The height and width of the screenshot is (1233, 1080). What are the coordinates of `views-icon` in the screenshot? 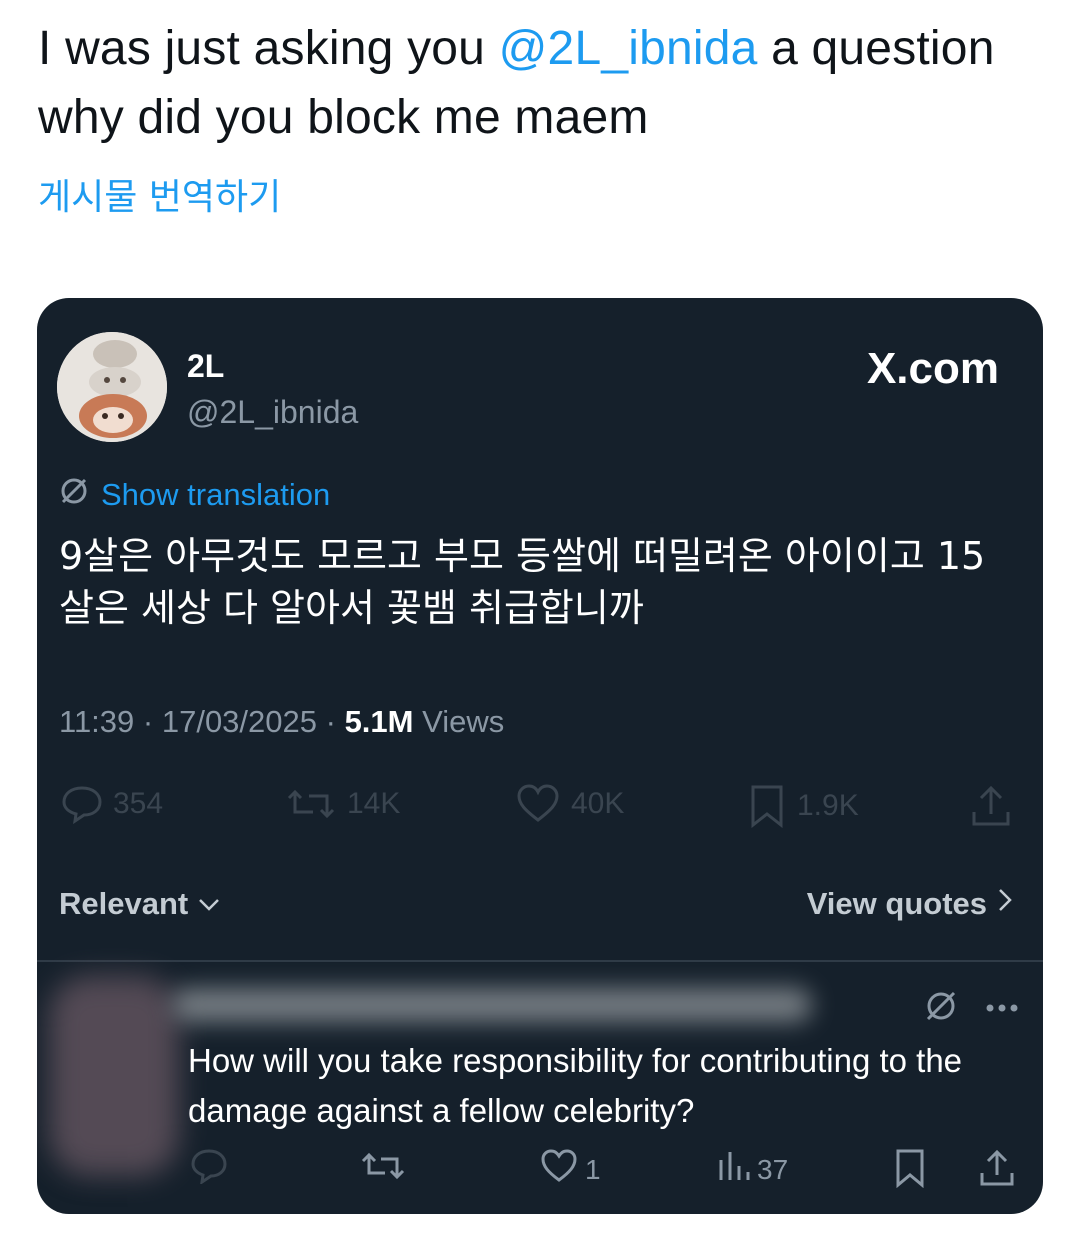 It's located at (734, 1169).